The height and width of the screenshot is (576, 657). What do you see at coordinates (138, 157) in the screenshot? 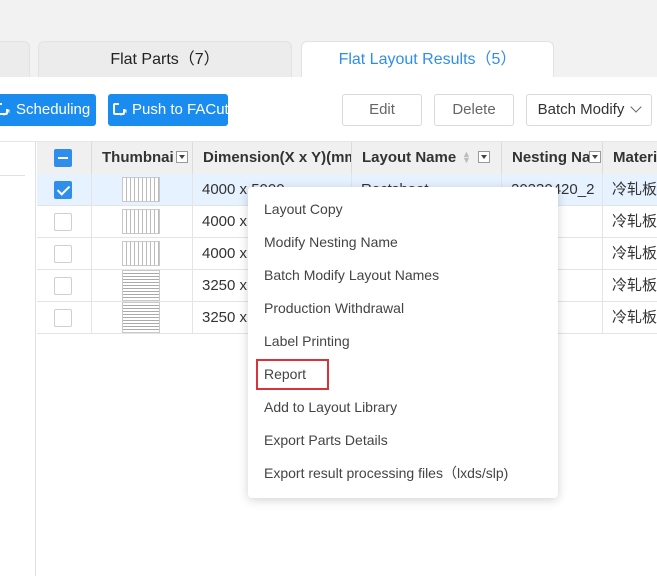
I see `header-label: Thumbnai` at bounding box center [138, 157].